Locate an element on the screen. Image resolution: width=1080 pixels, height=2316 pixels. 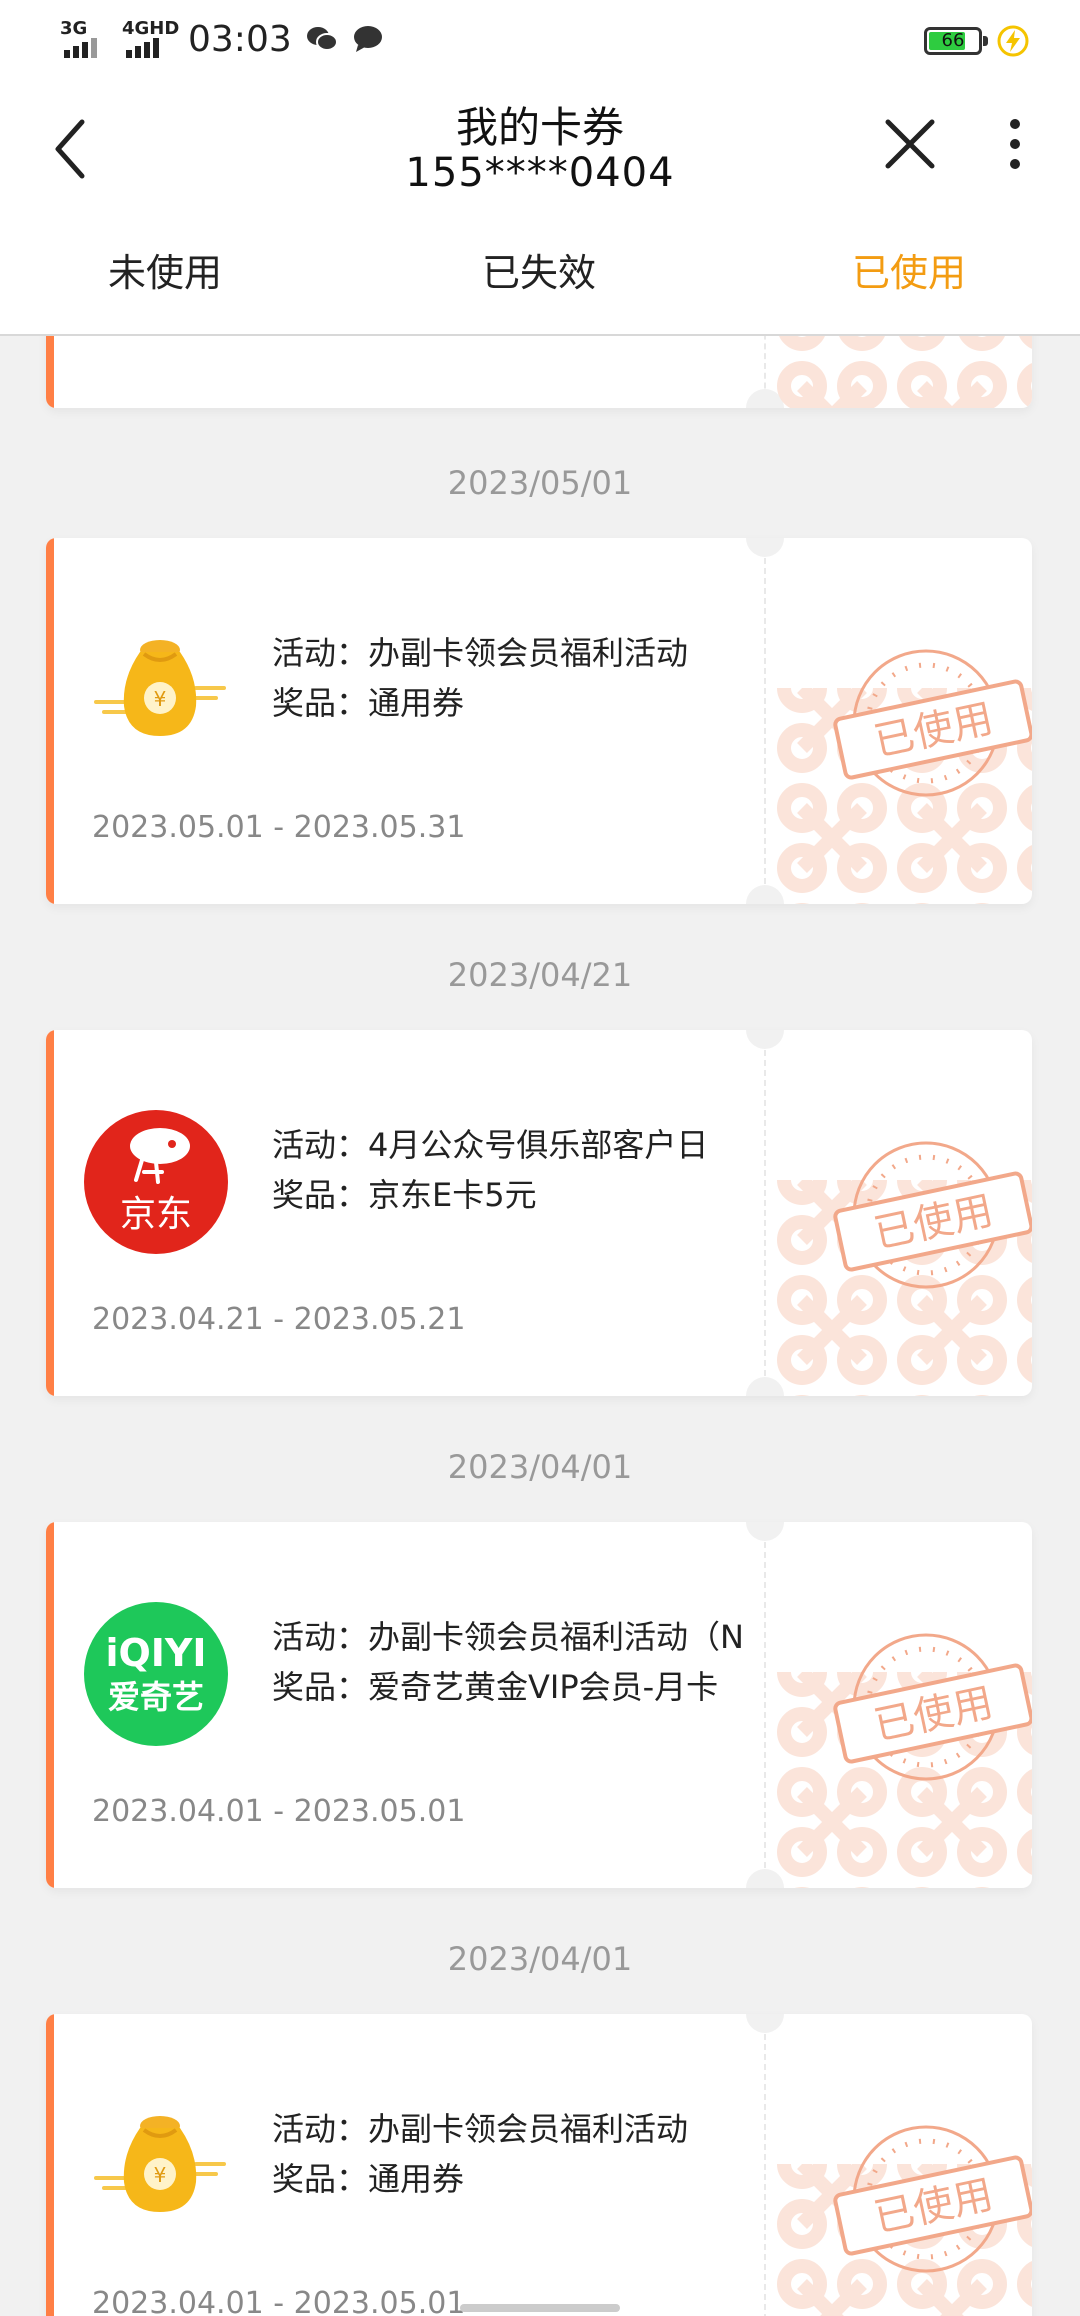
tab-used: 已使用 is located at coordinates (909, 269).